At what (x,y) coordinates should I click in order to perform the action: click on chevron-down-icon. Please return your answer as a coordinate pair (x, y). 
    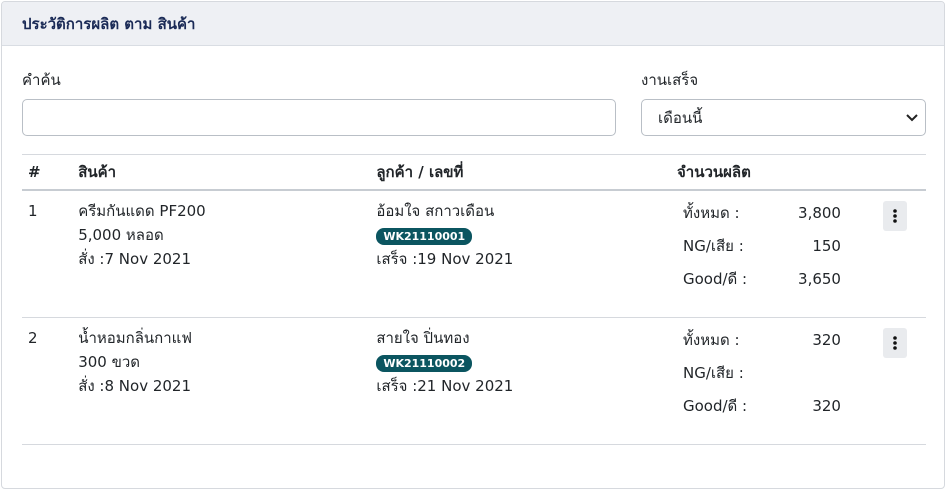
    Looking at the image, I should click on (912, 118).